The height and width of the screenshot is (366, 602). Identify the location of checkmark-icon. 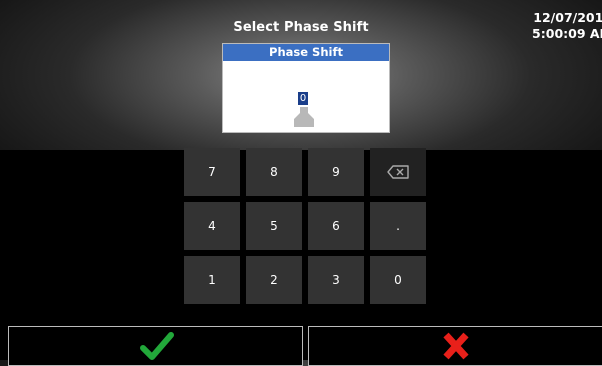
(157, 346).